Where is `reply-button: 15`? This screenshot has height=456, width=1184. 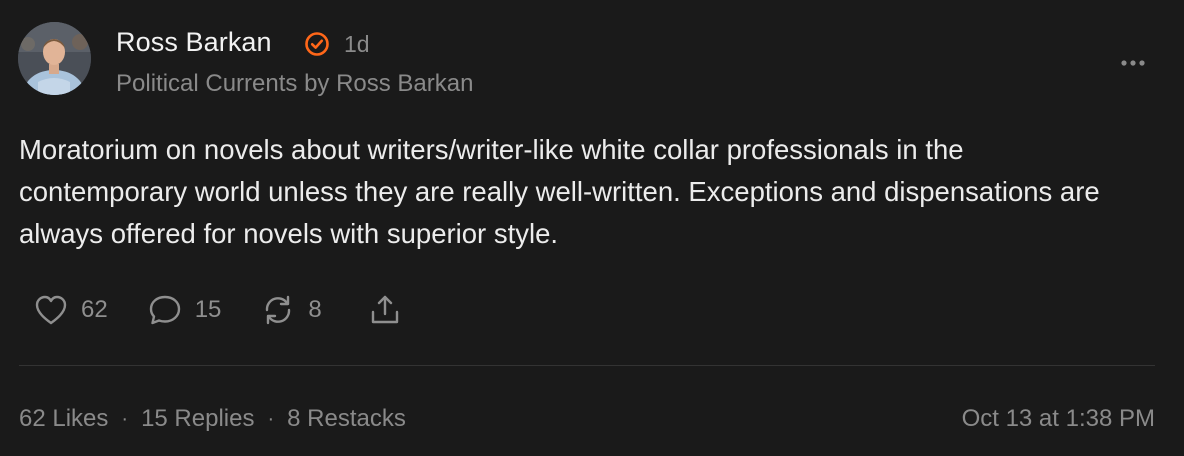
reply-button: 15 is located at coordinates (185, 310).